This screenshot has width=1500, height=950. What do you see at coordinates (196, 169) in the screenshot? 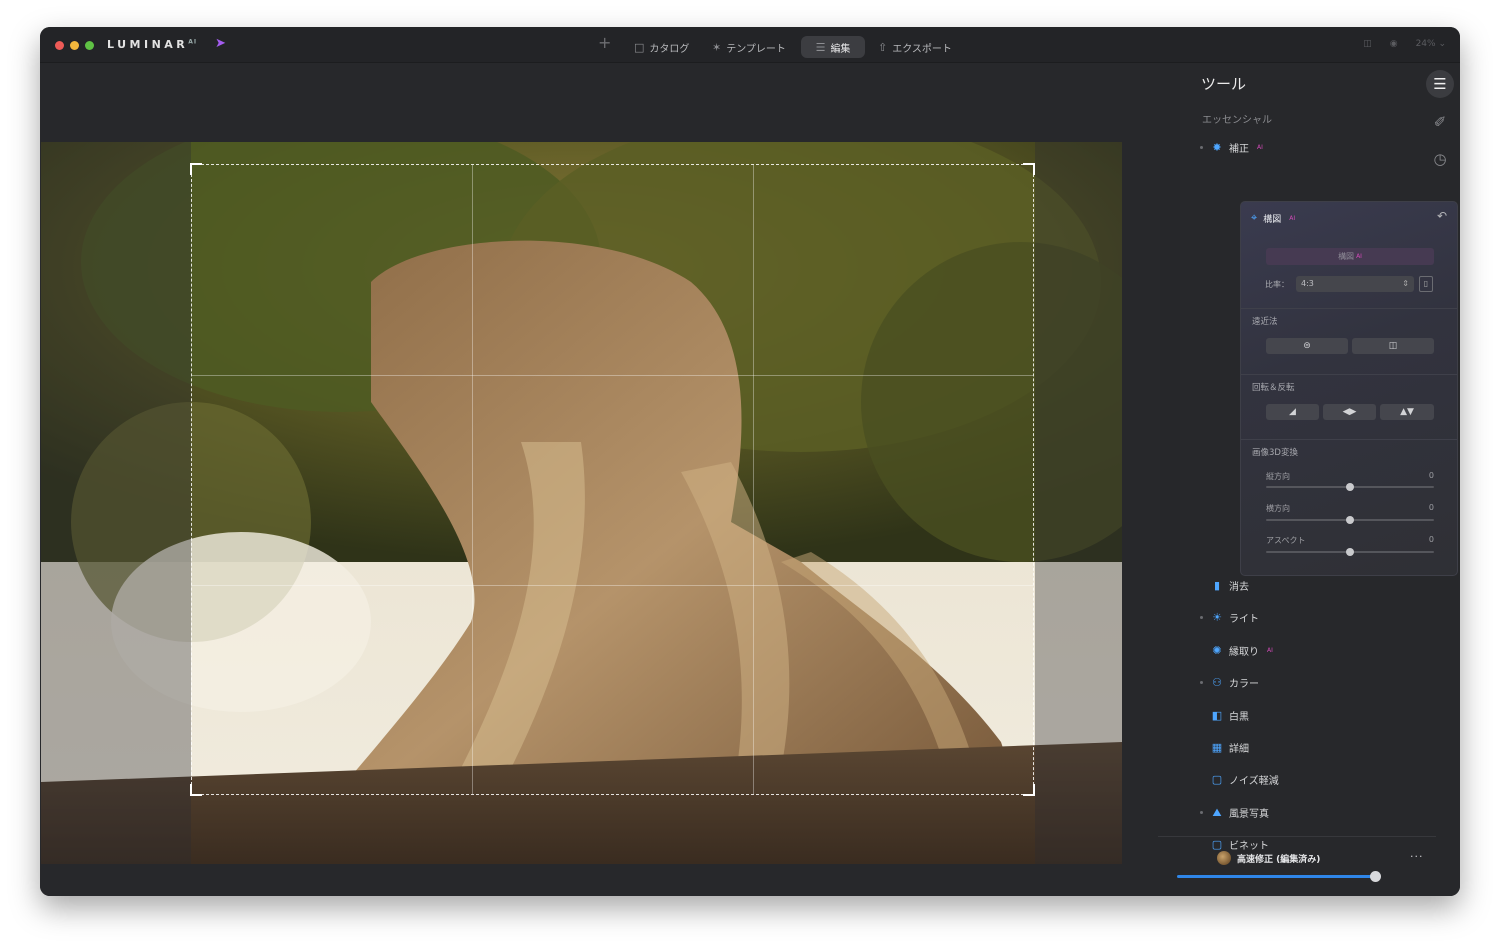
I see `crop-handle-top-left` at bounding box center [196, 169].